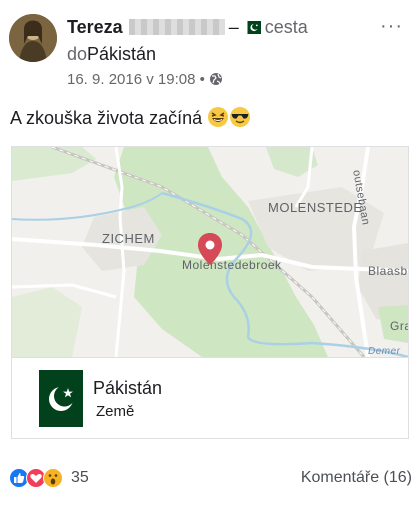  Describe the element at coordinates (53, 478) in the screenshot. I see `wow-icon` at that location.